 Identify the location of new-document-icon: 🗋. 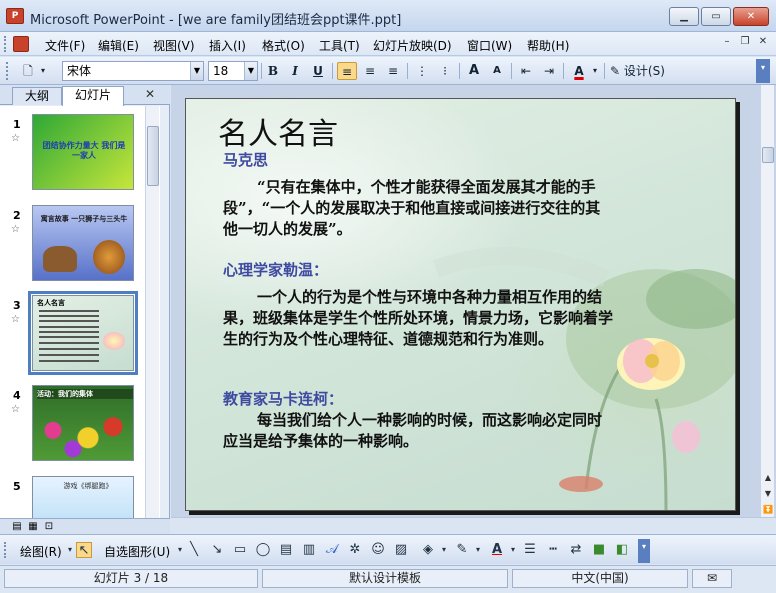
(28, 71).